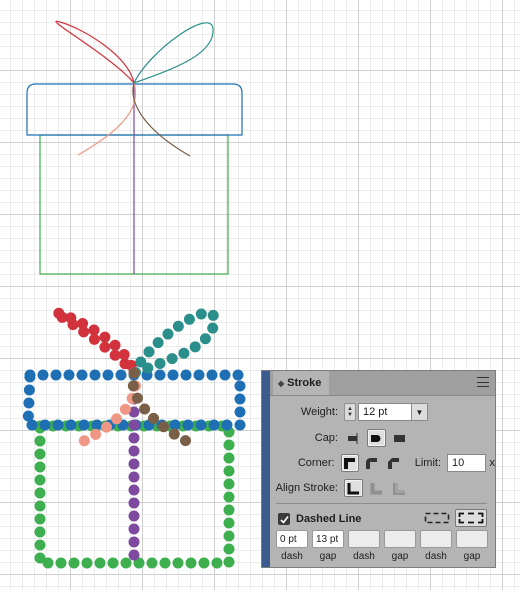 This screenshot has height=590, width=520. I want to click on gap-field-1: 13 pt gap, so click(328, 546).